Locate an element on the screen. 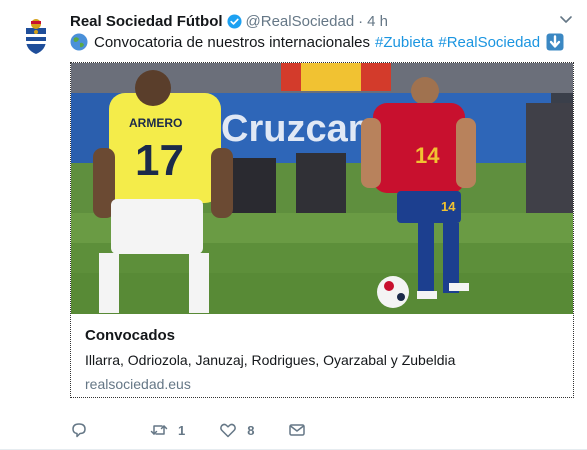 The height and width of the screenshot is (450, 587). retweet-button: 1 is located at coordinates (167, 430).